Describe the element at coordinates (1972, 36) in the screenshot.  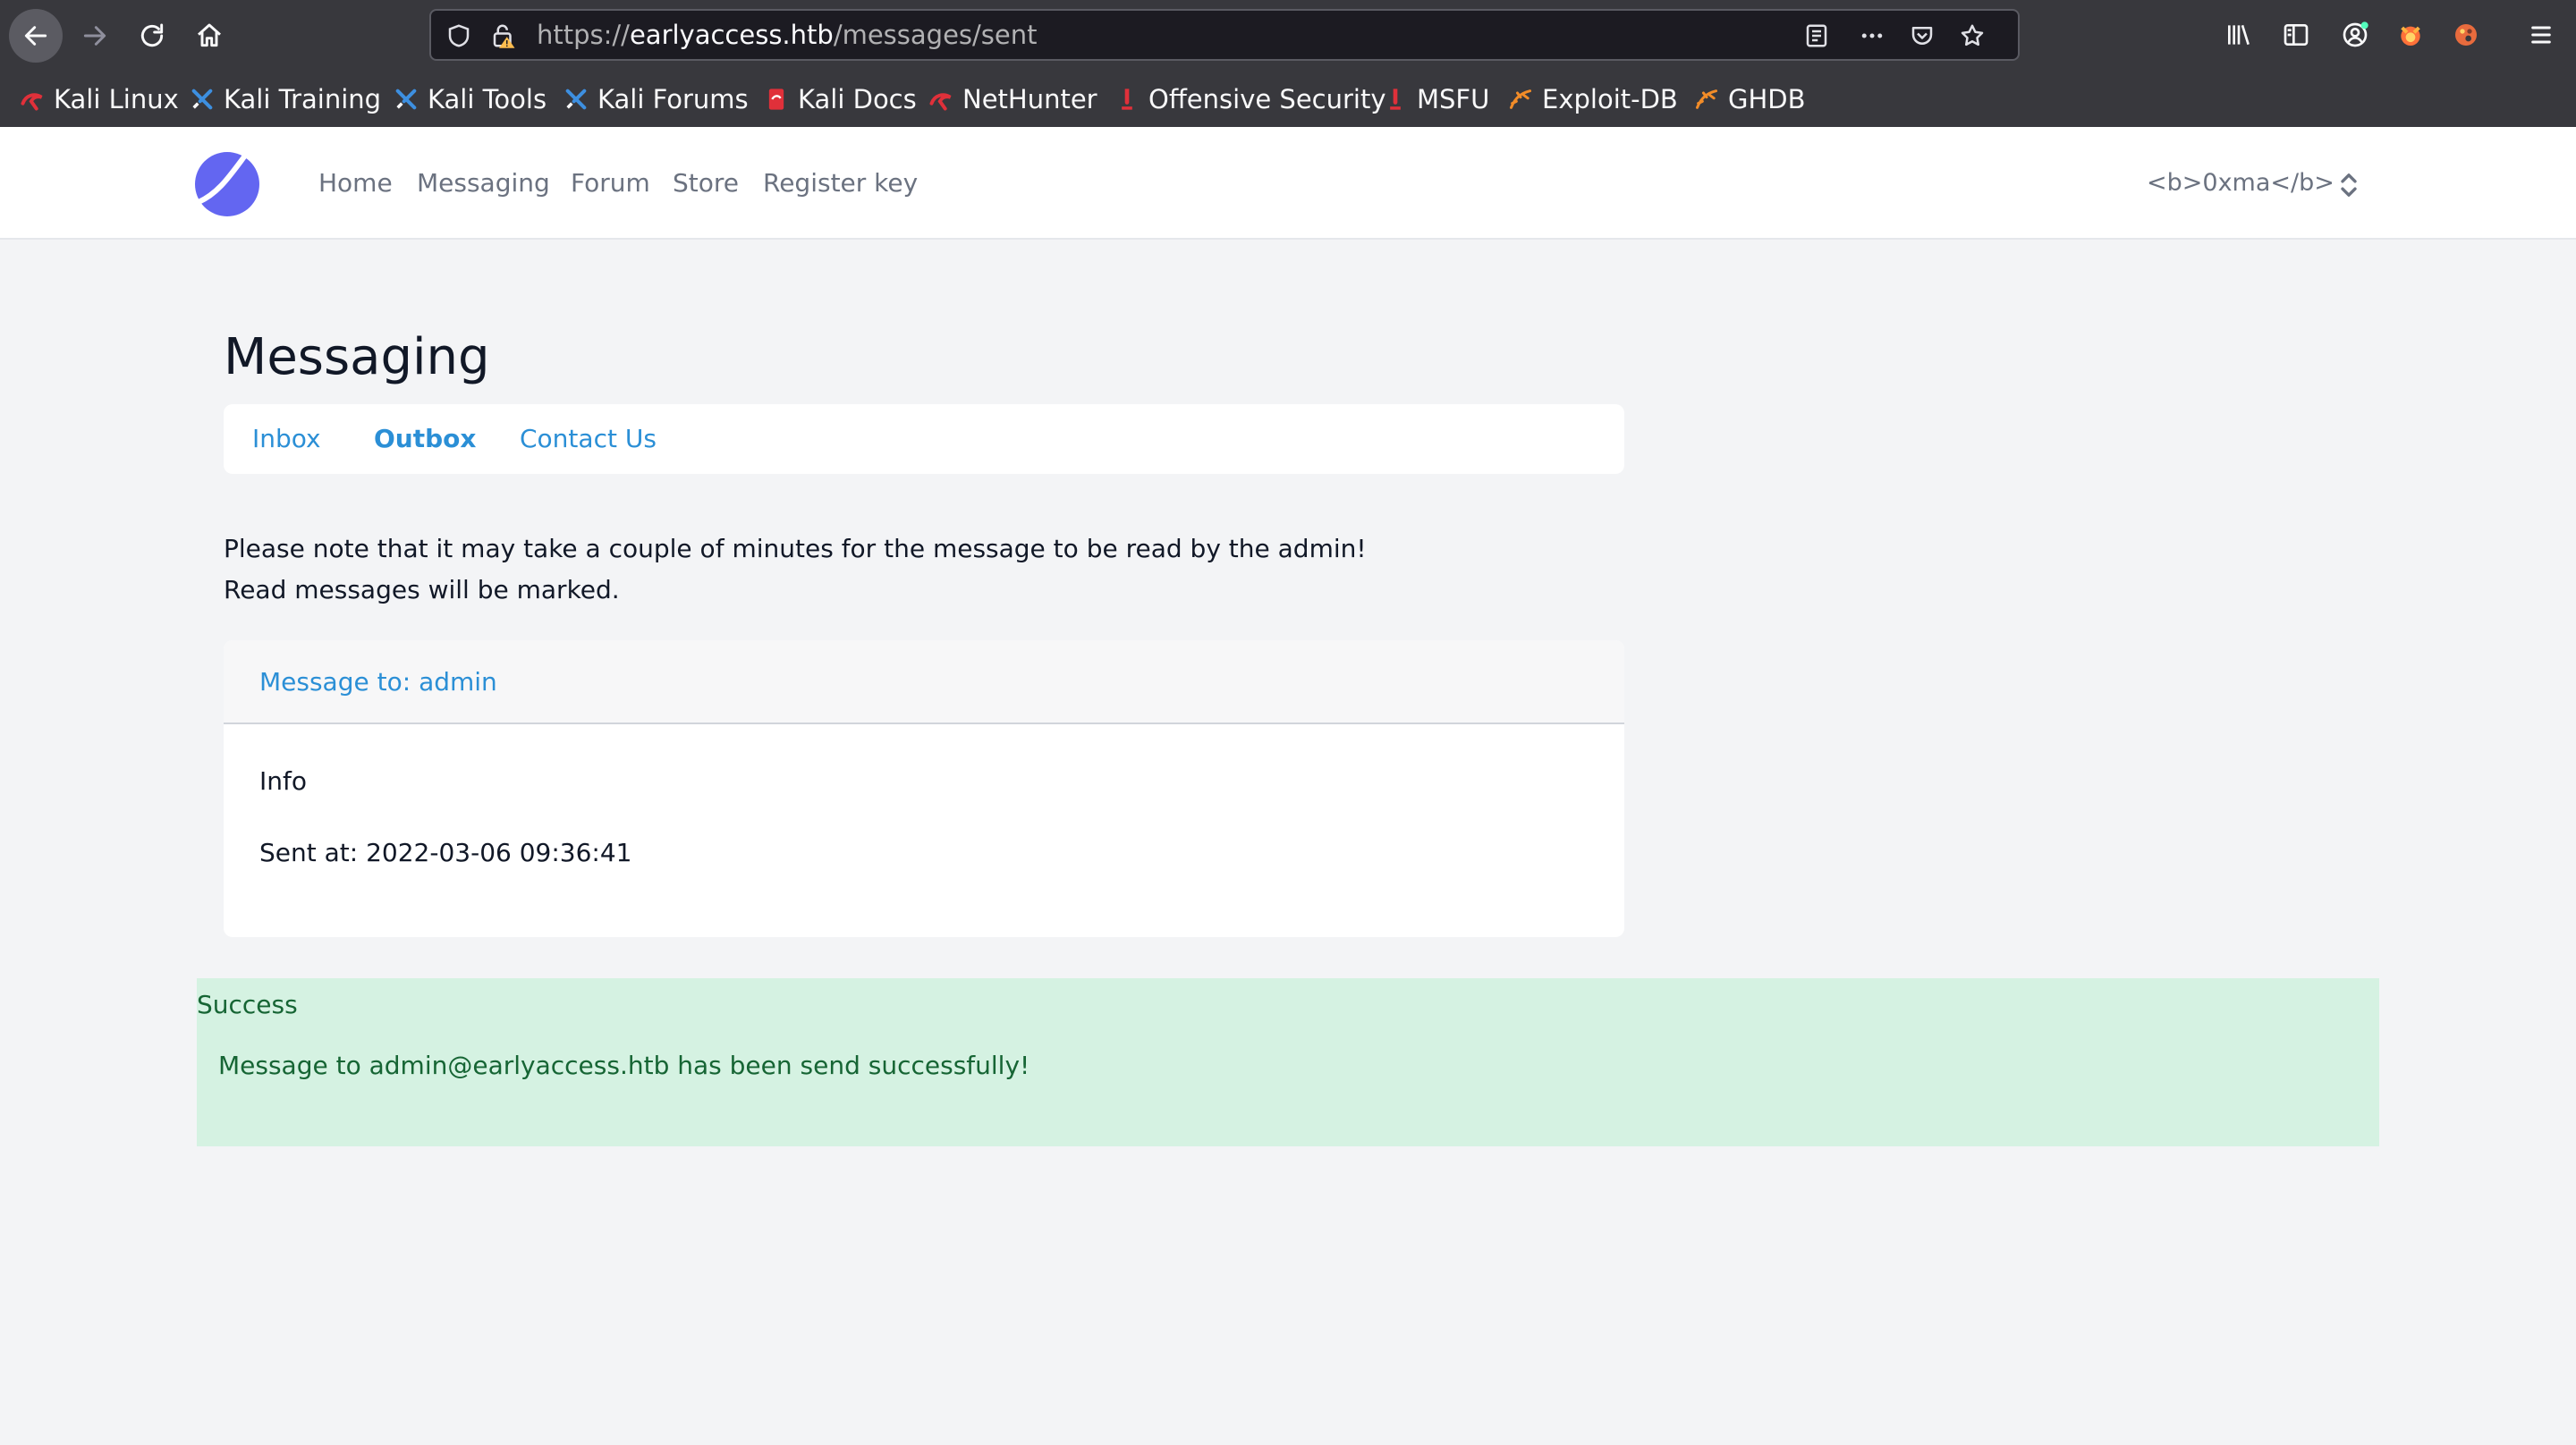
I see `bookmark-star-icon` at that location.